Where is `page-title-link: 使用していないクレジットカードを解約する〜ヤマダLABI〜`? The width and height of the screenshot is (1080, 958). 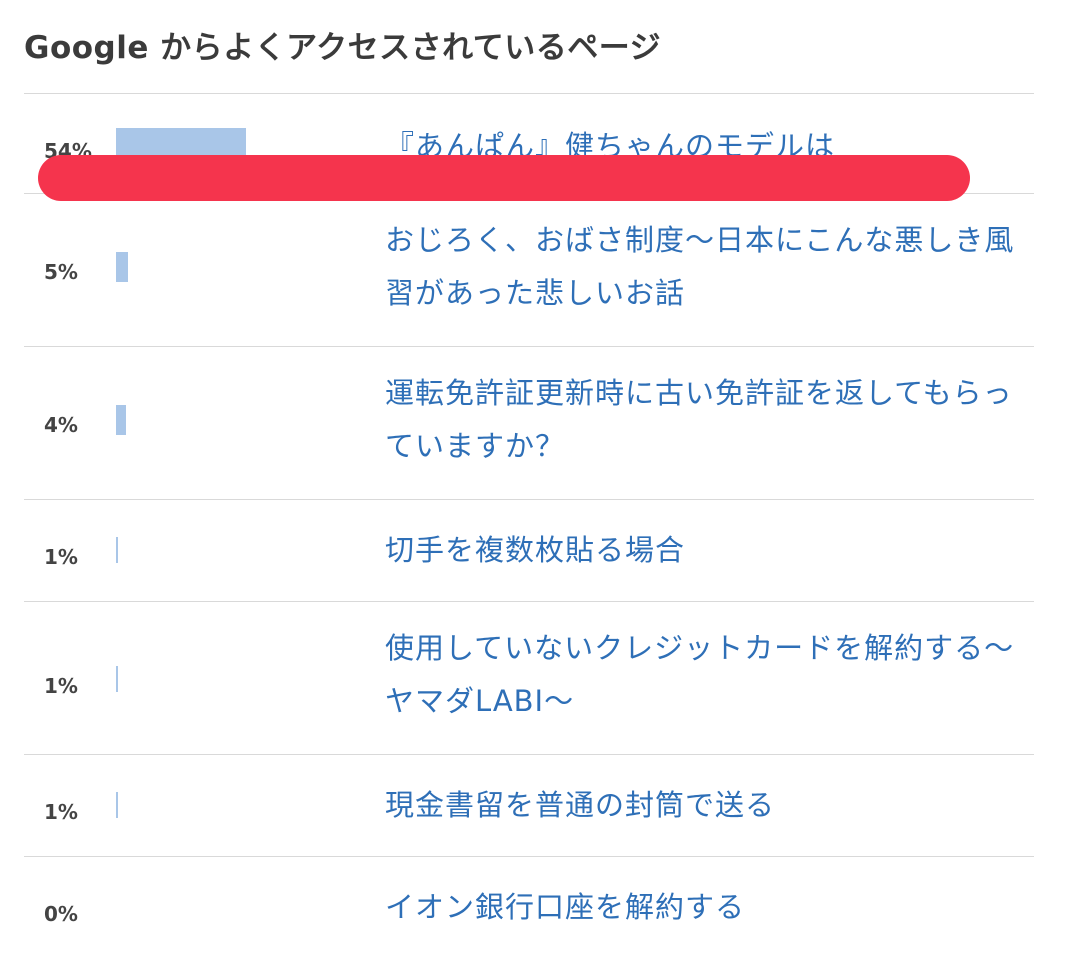
page-title-link: 使用していないクレジットカードを解約する〜ヤマダLABI〜 is located at coordinates (700, 675).